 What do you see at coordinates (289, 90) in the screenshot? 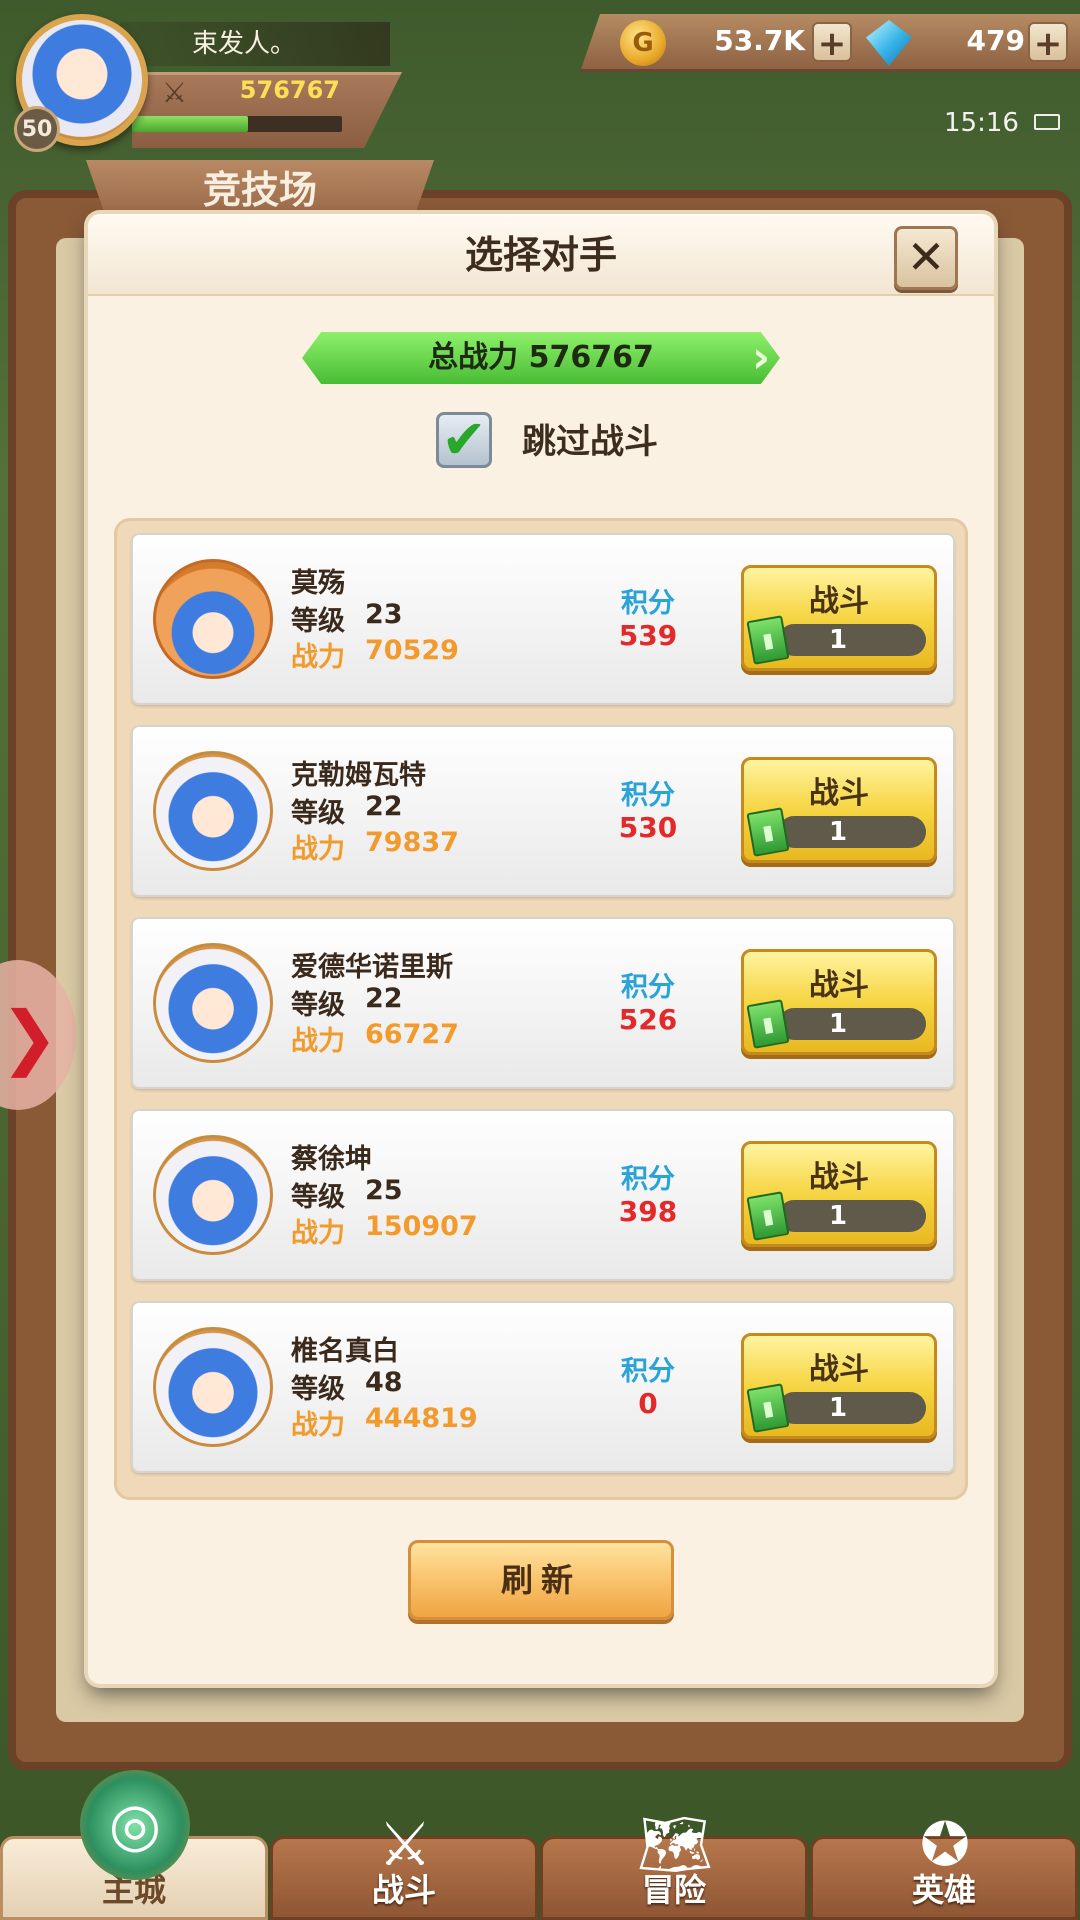
I see `player-power: 576767` at bounding box center [289, 90].